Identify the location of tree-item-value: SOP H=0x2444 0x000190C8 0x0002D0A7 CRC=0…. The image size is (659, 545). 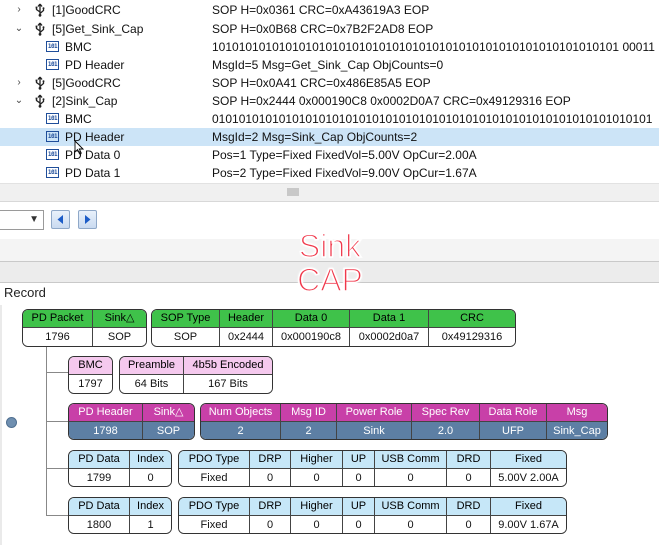
(391, 101).